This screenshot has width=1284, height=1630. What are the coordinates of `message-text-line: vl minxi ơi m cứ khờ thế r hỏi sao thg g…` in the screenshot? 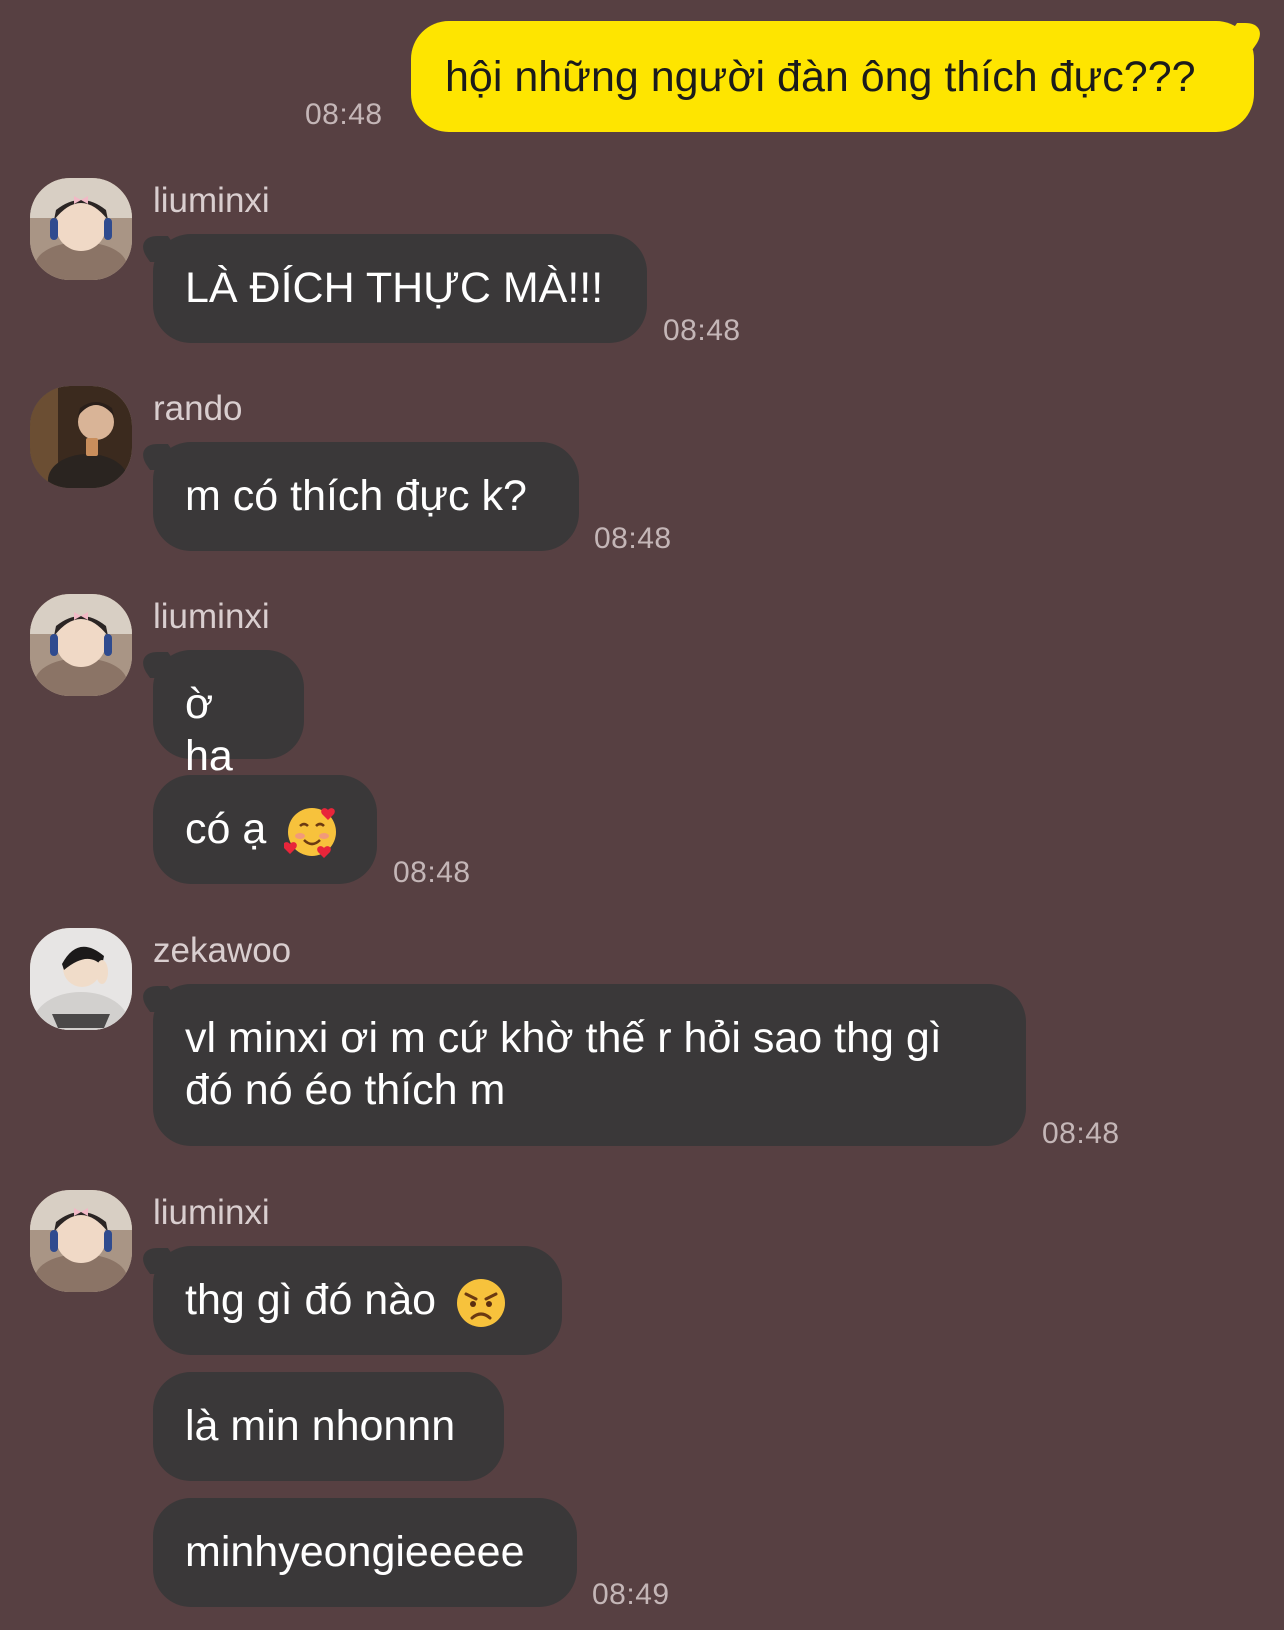 It's located at (563, 1038).